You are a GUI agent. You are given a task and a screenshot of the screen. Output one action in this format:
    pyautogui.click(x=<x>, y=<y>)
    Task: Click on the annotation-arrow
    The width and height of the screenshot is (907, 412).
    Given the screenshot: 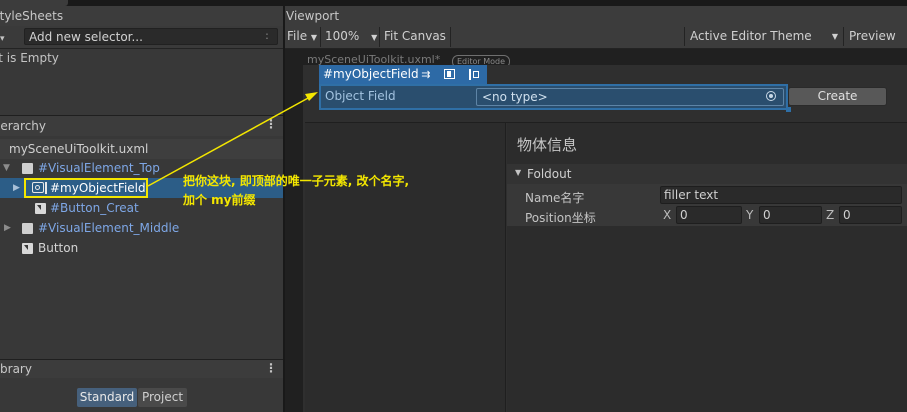 What is the action you would take?
    pyautogui.click(x=232, y=139)
    